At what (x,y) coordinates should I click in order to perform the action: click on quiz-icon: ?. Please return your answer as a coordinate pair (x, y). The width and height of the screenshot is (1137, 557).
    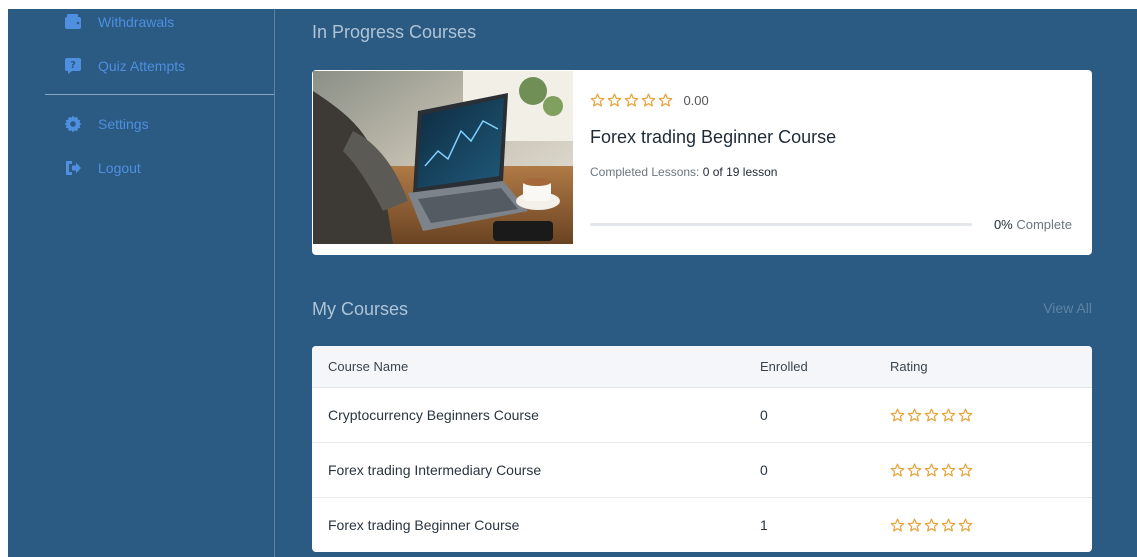
    Looking at the image, I should click on (73, 66).